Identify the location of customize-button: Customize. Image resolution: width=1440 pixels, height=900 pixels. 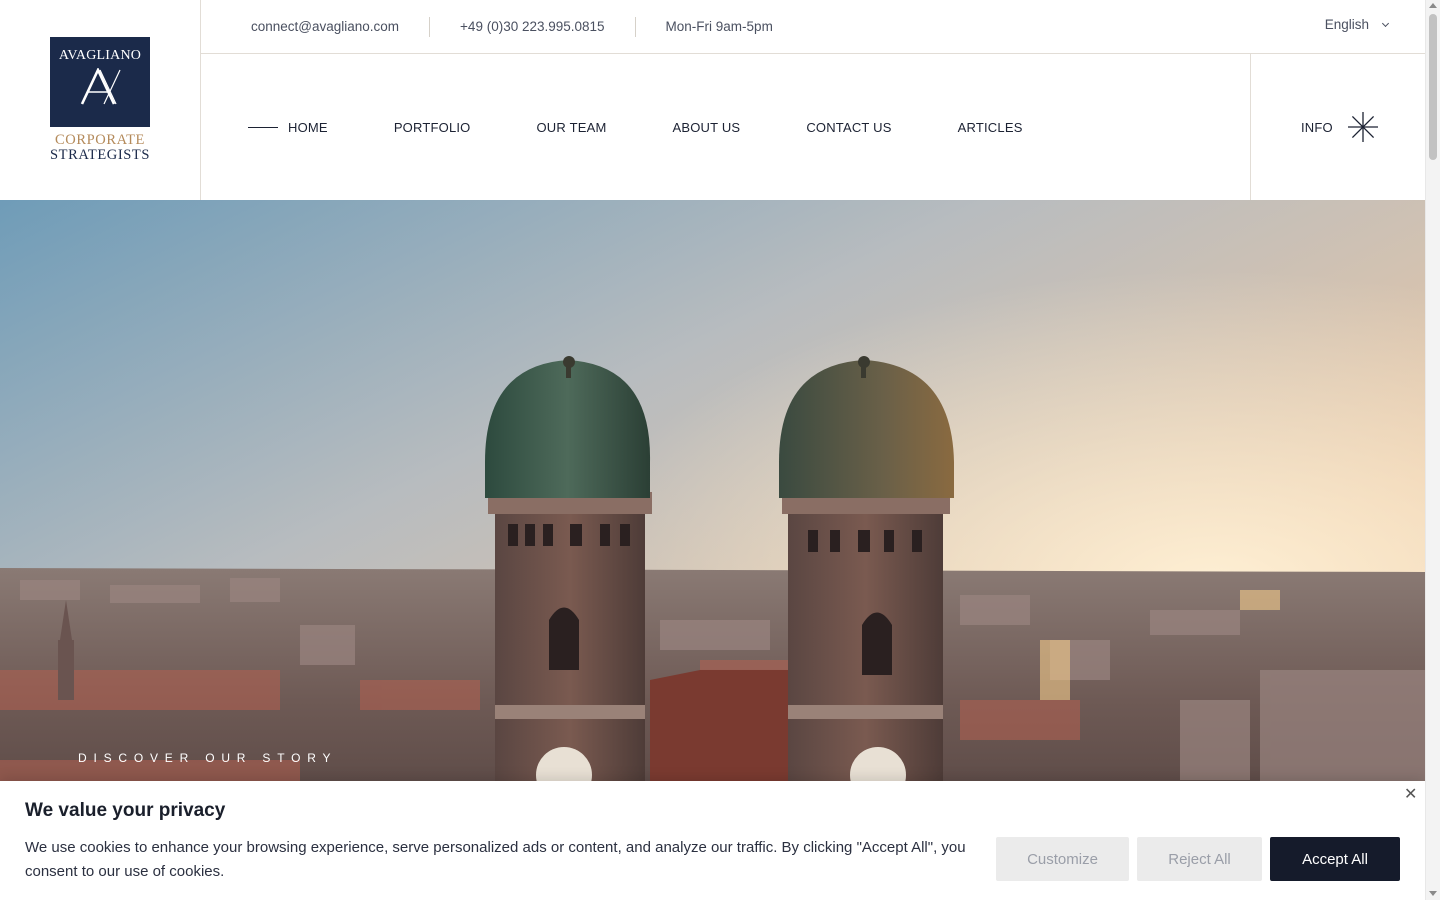
(1062, 859).